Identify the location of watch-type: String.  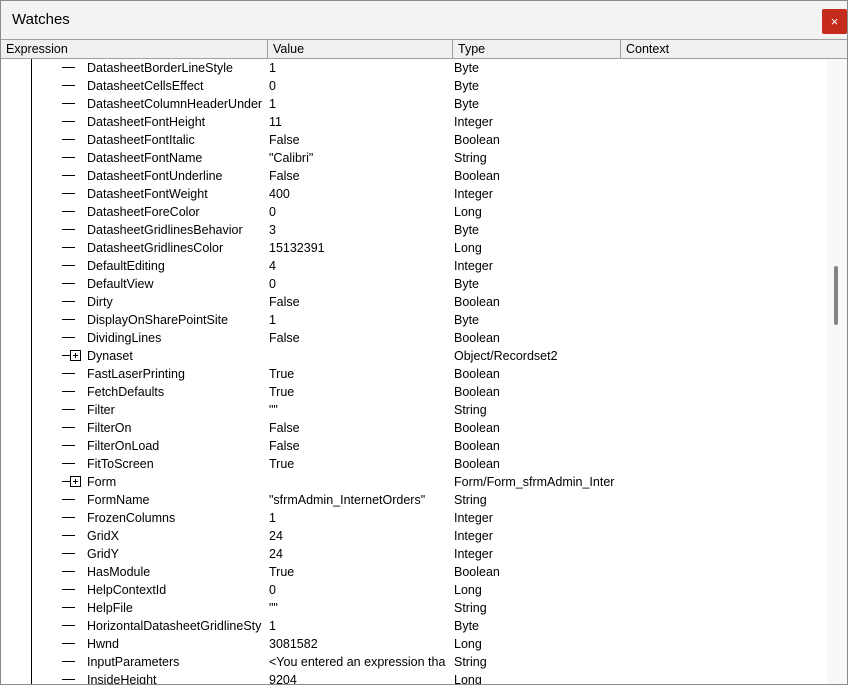
(470, 608).